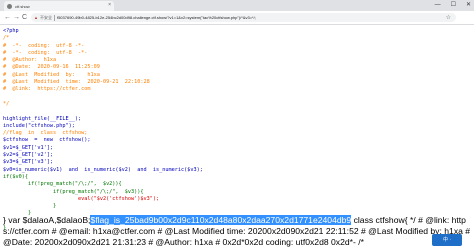 This screenshot has width=474, height=251. What do you see at coordinates (30, 60) in the screenshot?
I see `code-line: # @Author: h1xa` at bounding box center [30, 60].